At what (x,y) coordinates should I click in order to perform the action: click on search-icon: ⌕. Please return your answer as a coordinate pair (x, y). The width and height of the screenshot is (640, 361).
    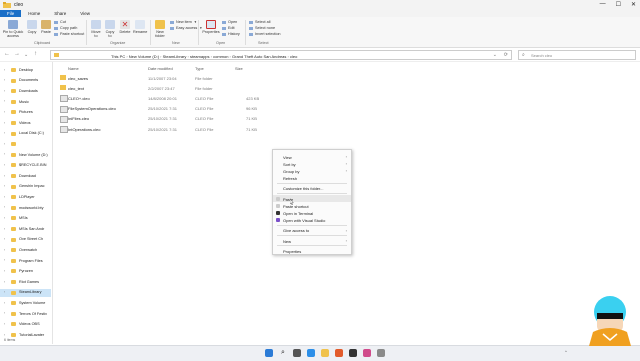
    Looking at the image, I should click on (283, 353).